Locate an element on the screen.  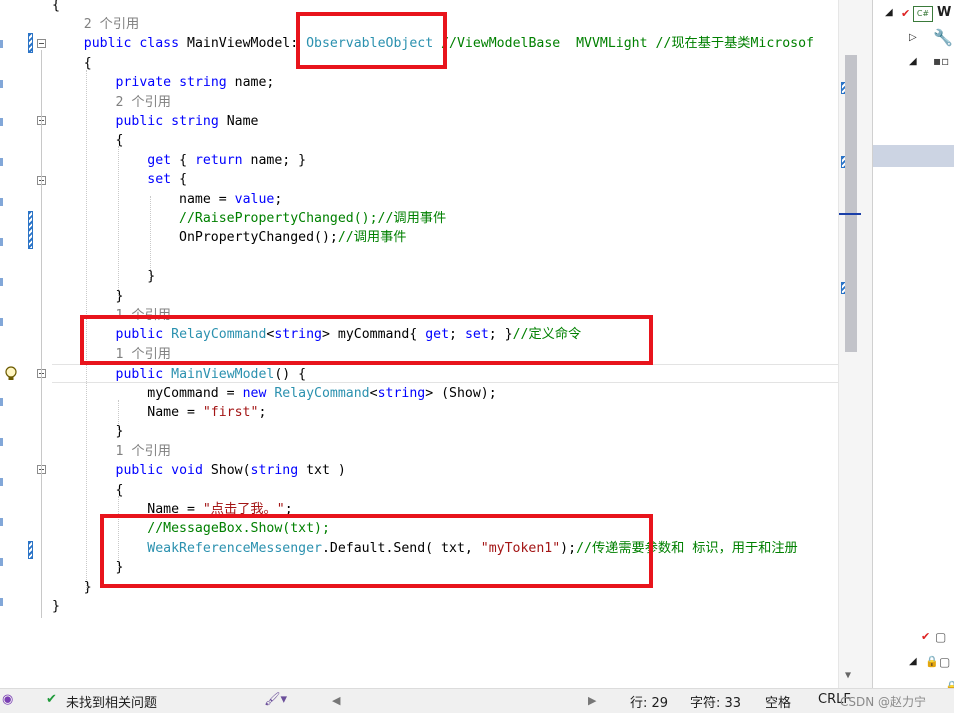
code-line: name = value; is located at coordinates (445, 199).